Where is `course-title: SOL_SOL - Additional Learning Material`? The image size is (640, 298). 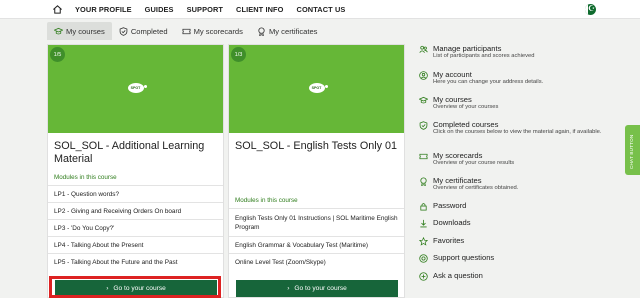 course-title: SOL_SOL - Additional Learning Material is located at coordinates (136, 152).